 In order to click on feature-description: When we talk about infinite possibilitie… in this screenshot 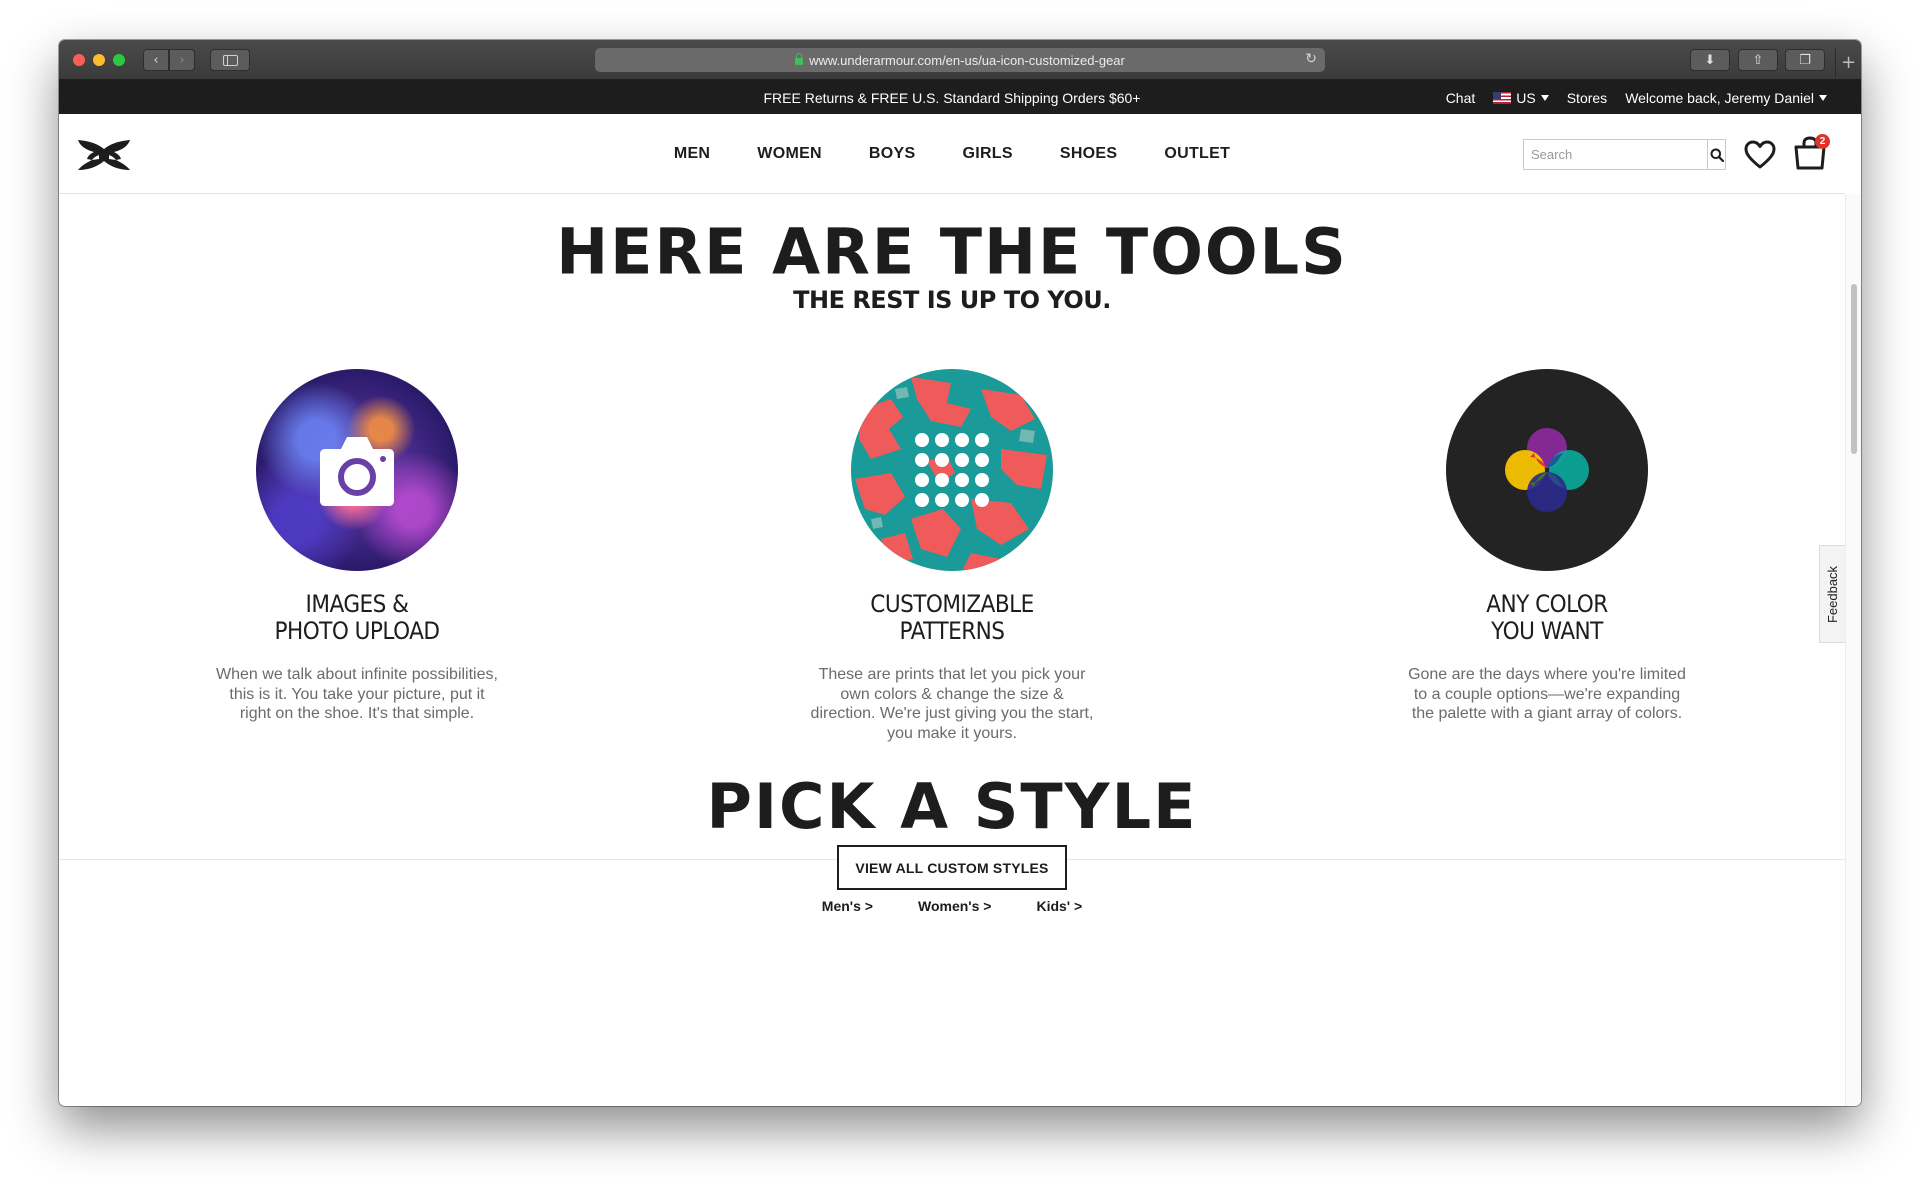, I will do `click(357, 694)`.